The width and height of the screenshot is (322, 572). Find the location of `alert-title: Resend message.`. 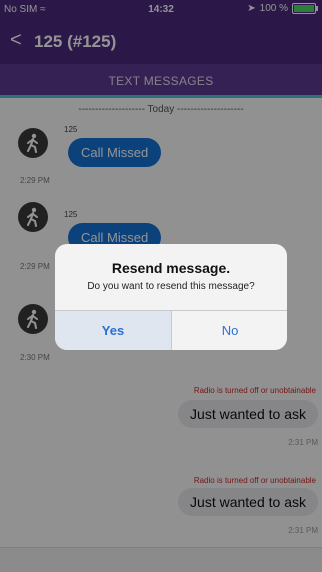

alert-title: Resend message. is located at coordinates (171, 268).